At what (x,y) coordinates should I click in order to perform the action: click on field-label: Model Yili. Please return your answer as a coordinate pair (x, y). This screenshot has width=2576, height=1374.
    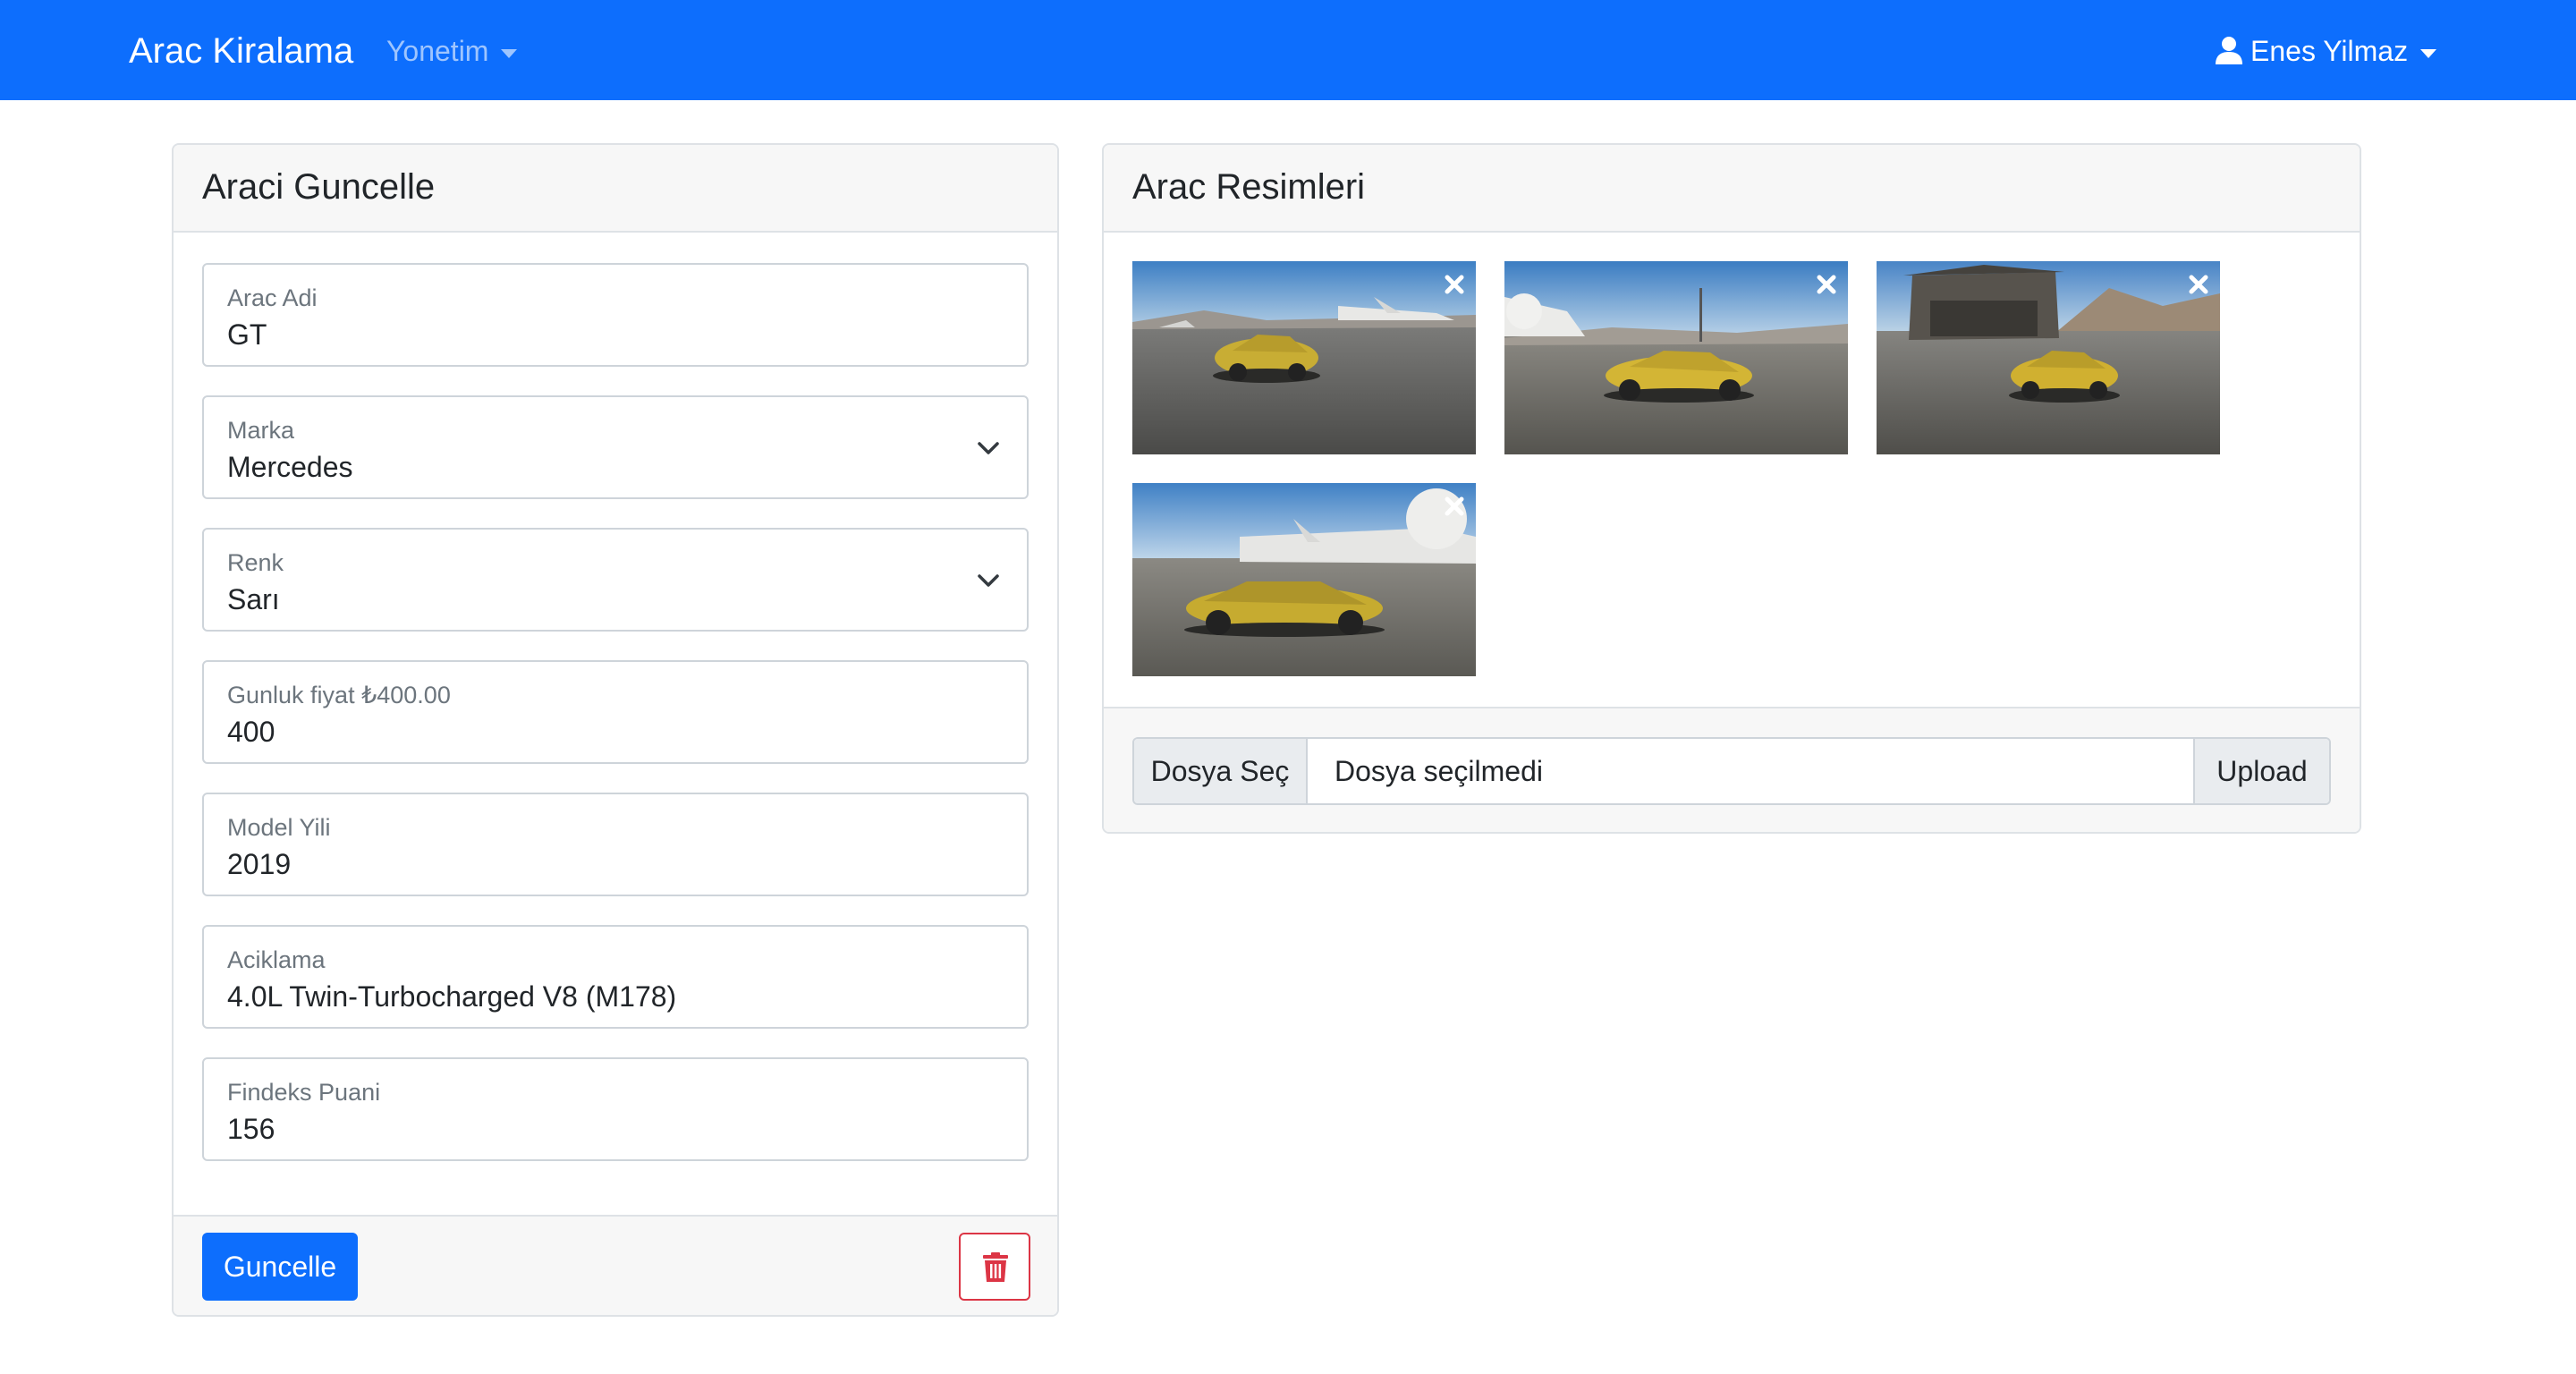
    Looking at the image, I should click on (279, 827).